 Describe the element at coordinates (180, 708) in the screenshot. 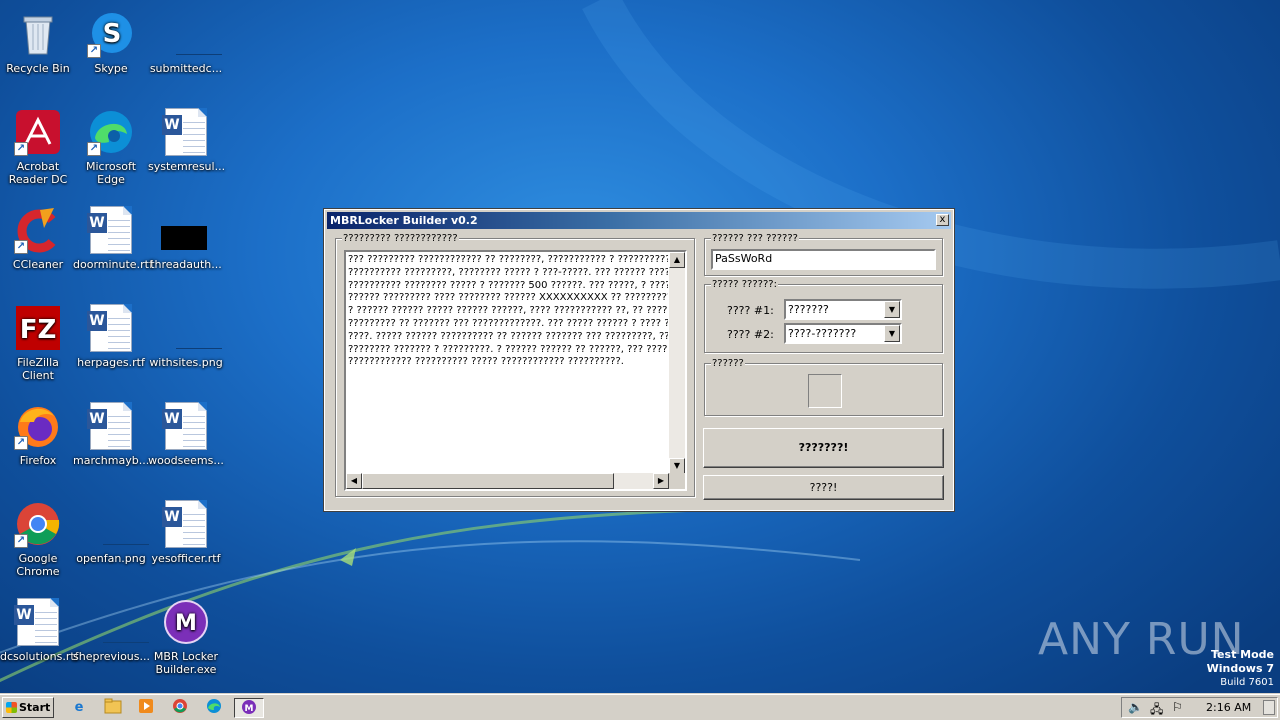

I see `chrome-icon` at that location.